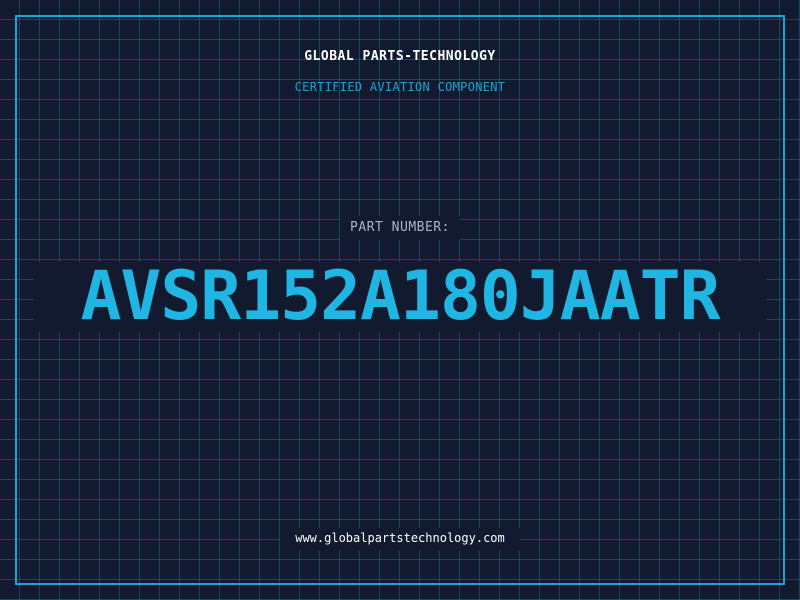 The image size is (800, 600). Describe the element at coordinates (400, 227) in the screenshot. I see `part-number-label: PART NUMBER:` at that location.